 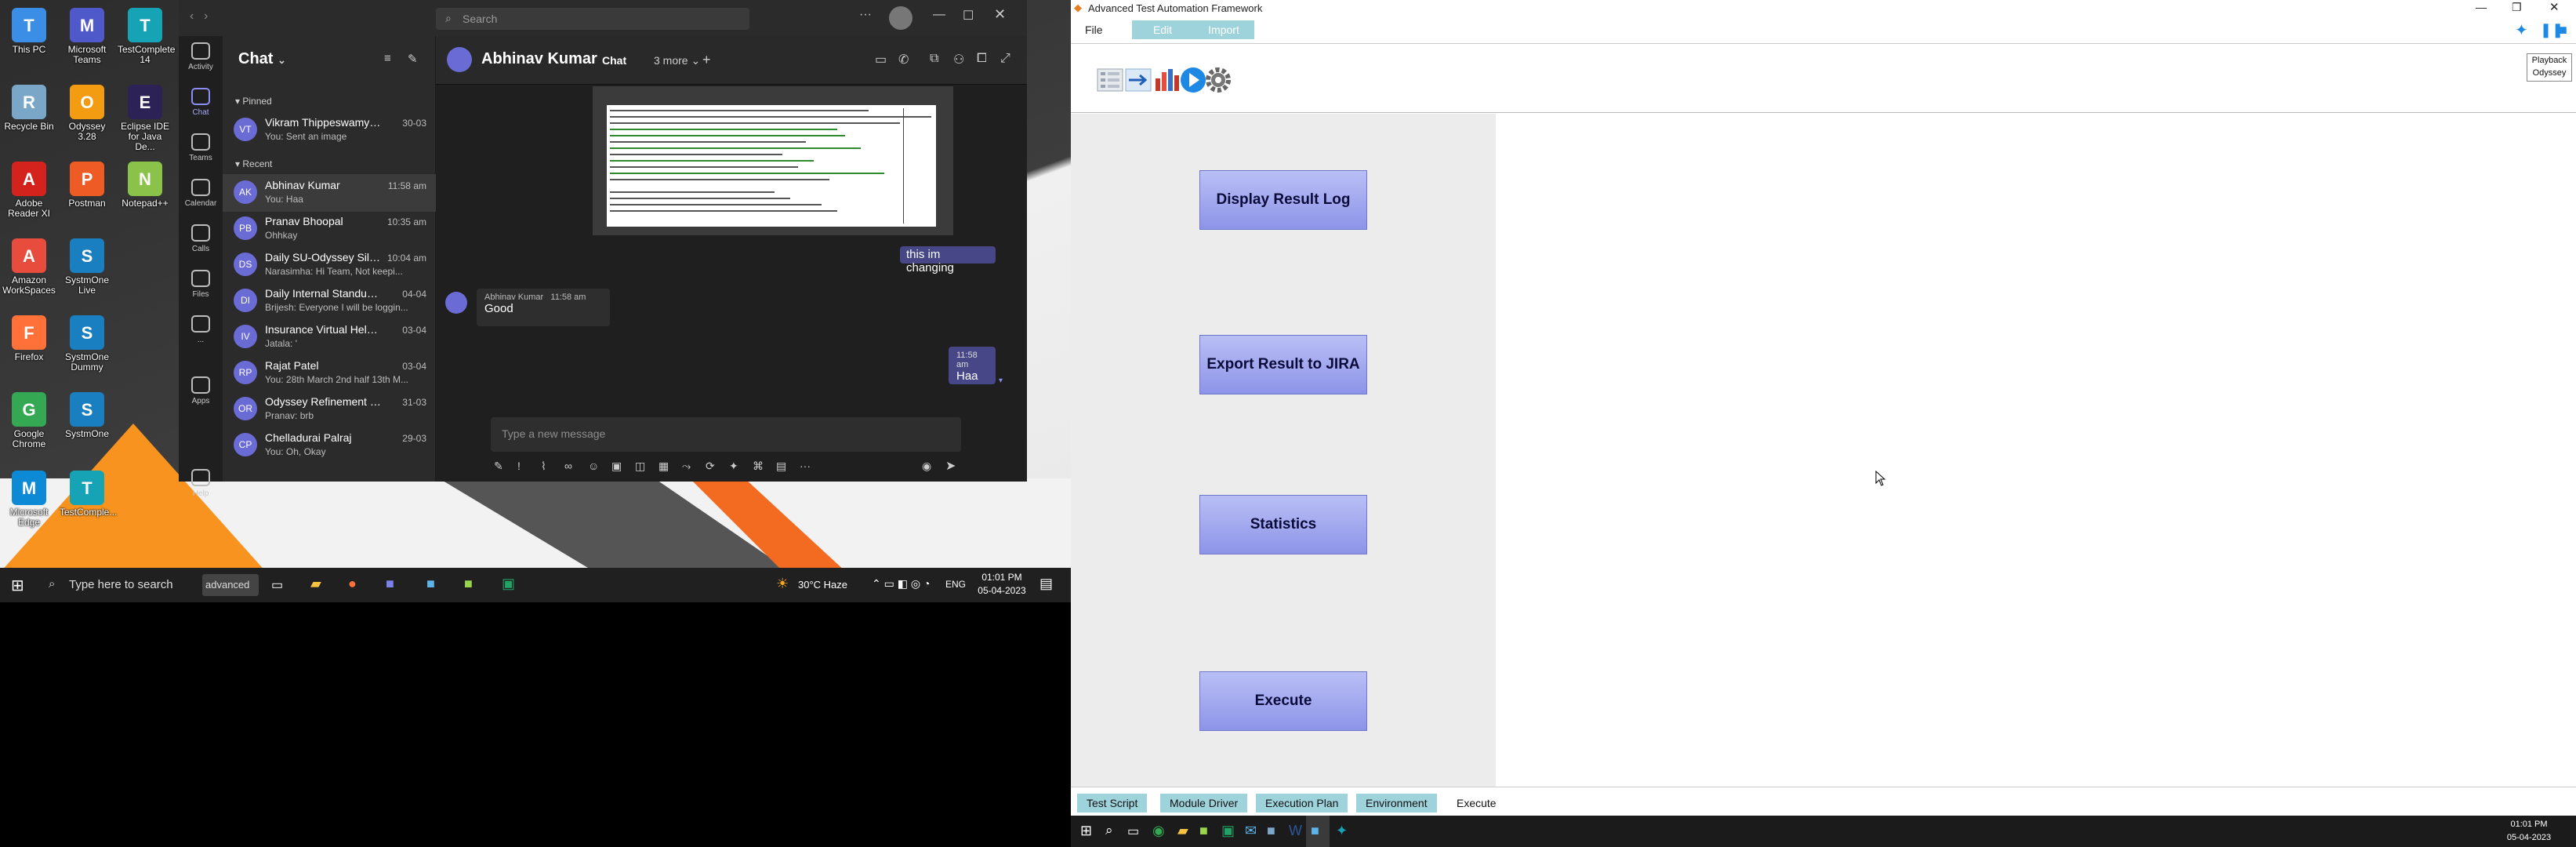 I want to click on shared-image, so click(x=773, y=160).